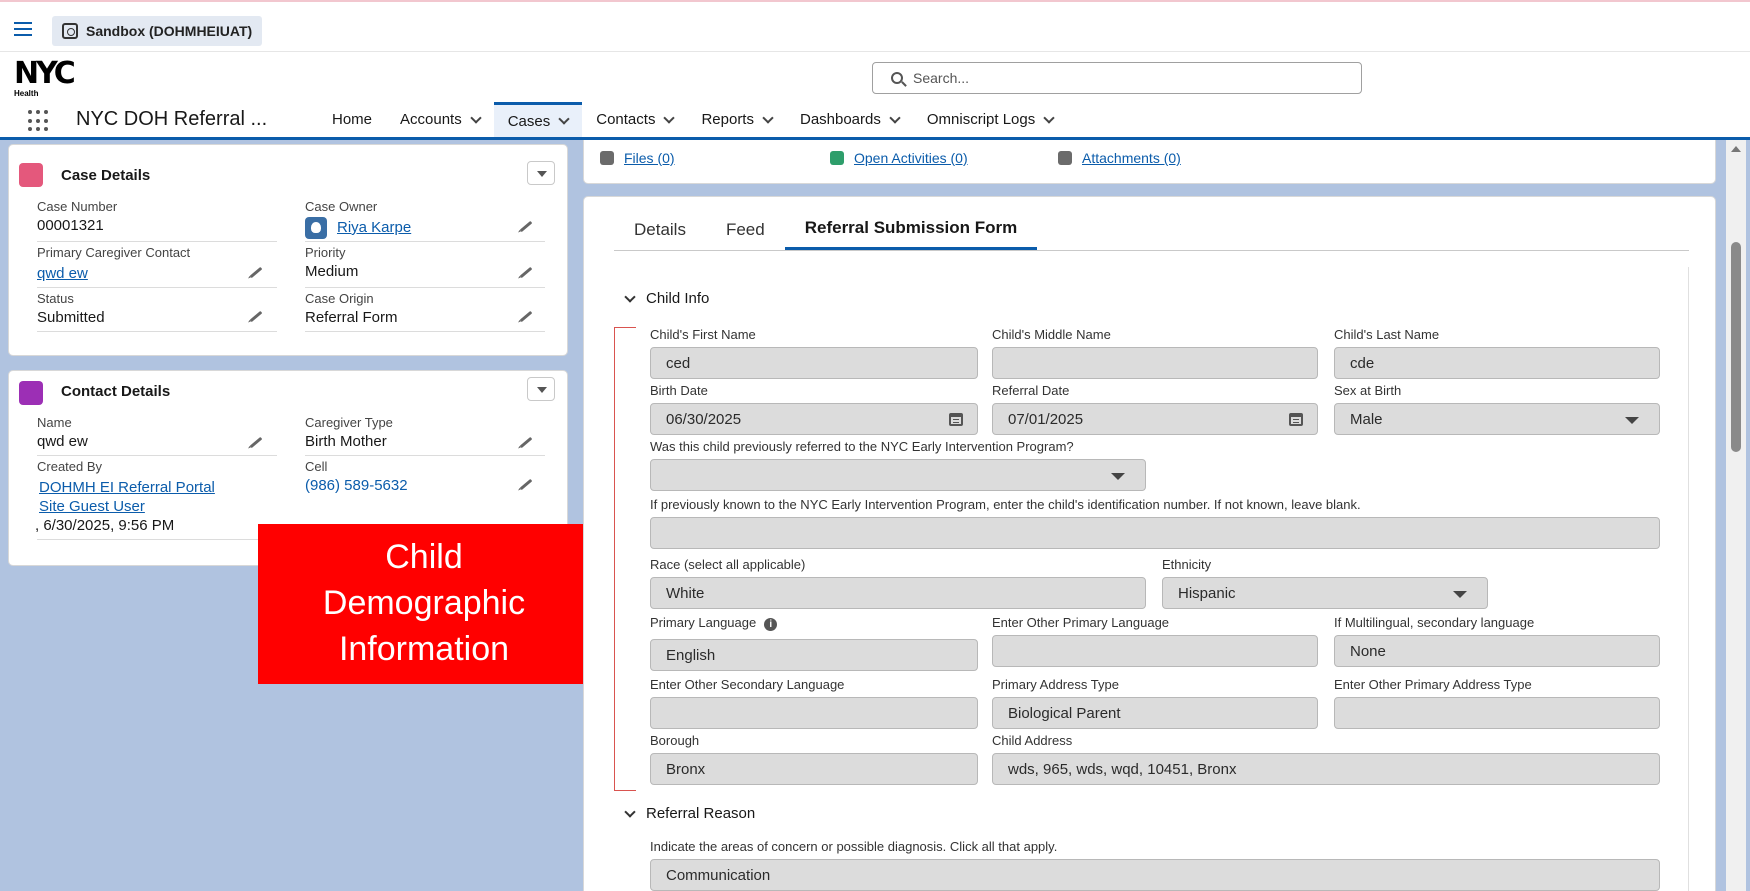 This screenshot has height=891, width=1750. I want to click on open-activities-link: Open Activities (0), so click(899, 158).